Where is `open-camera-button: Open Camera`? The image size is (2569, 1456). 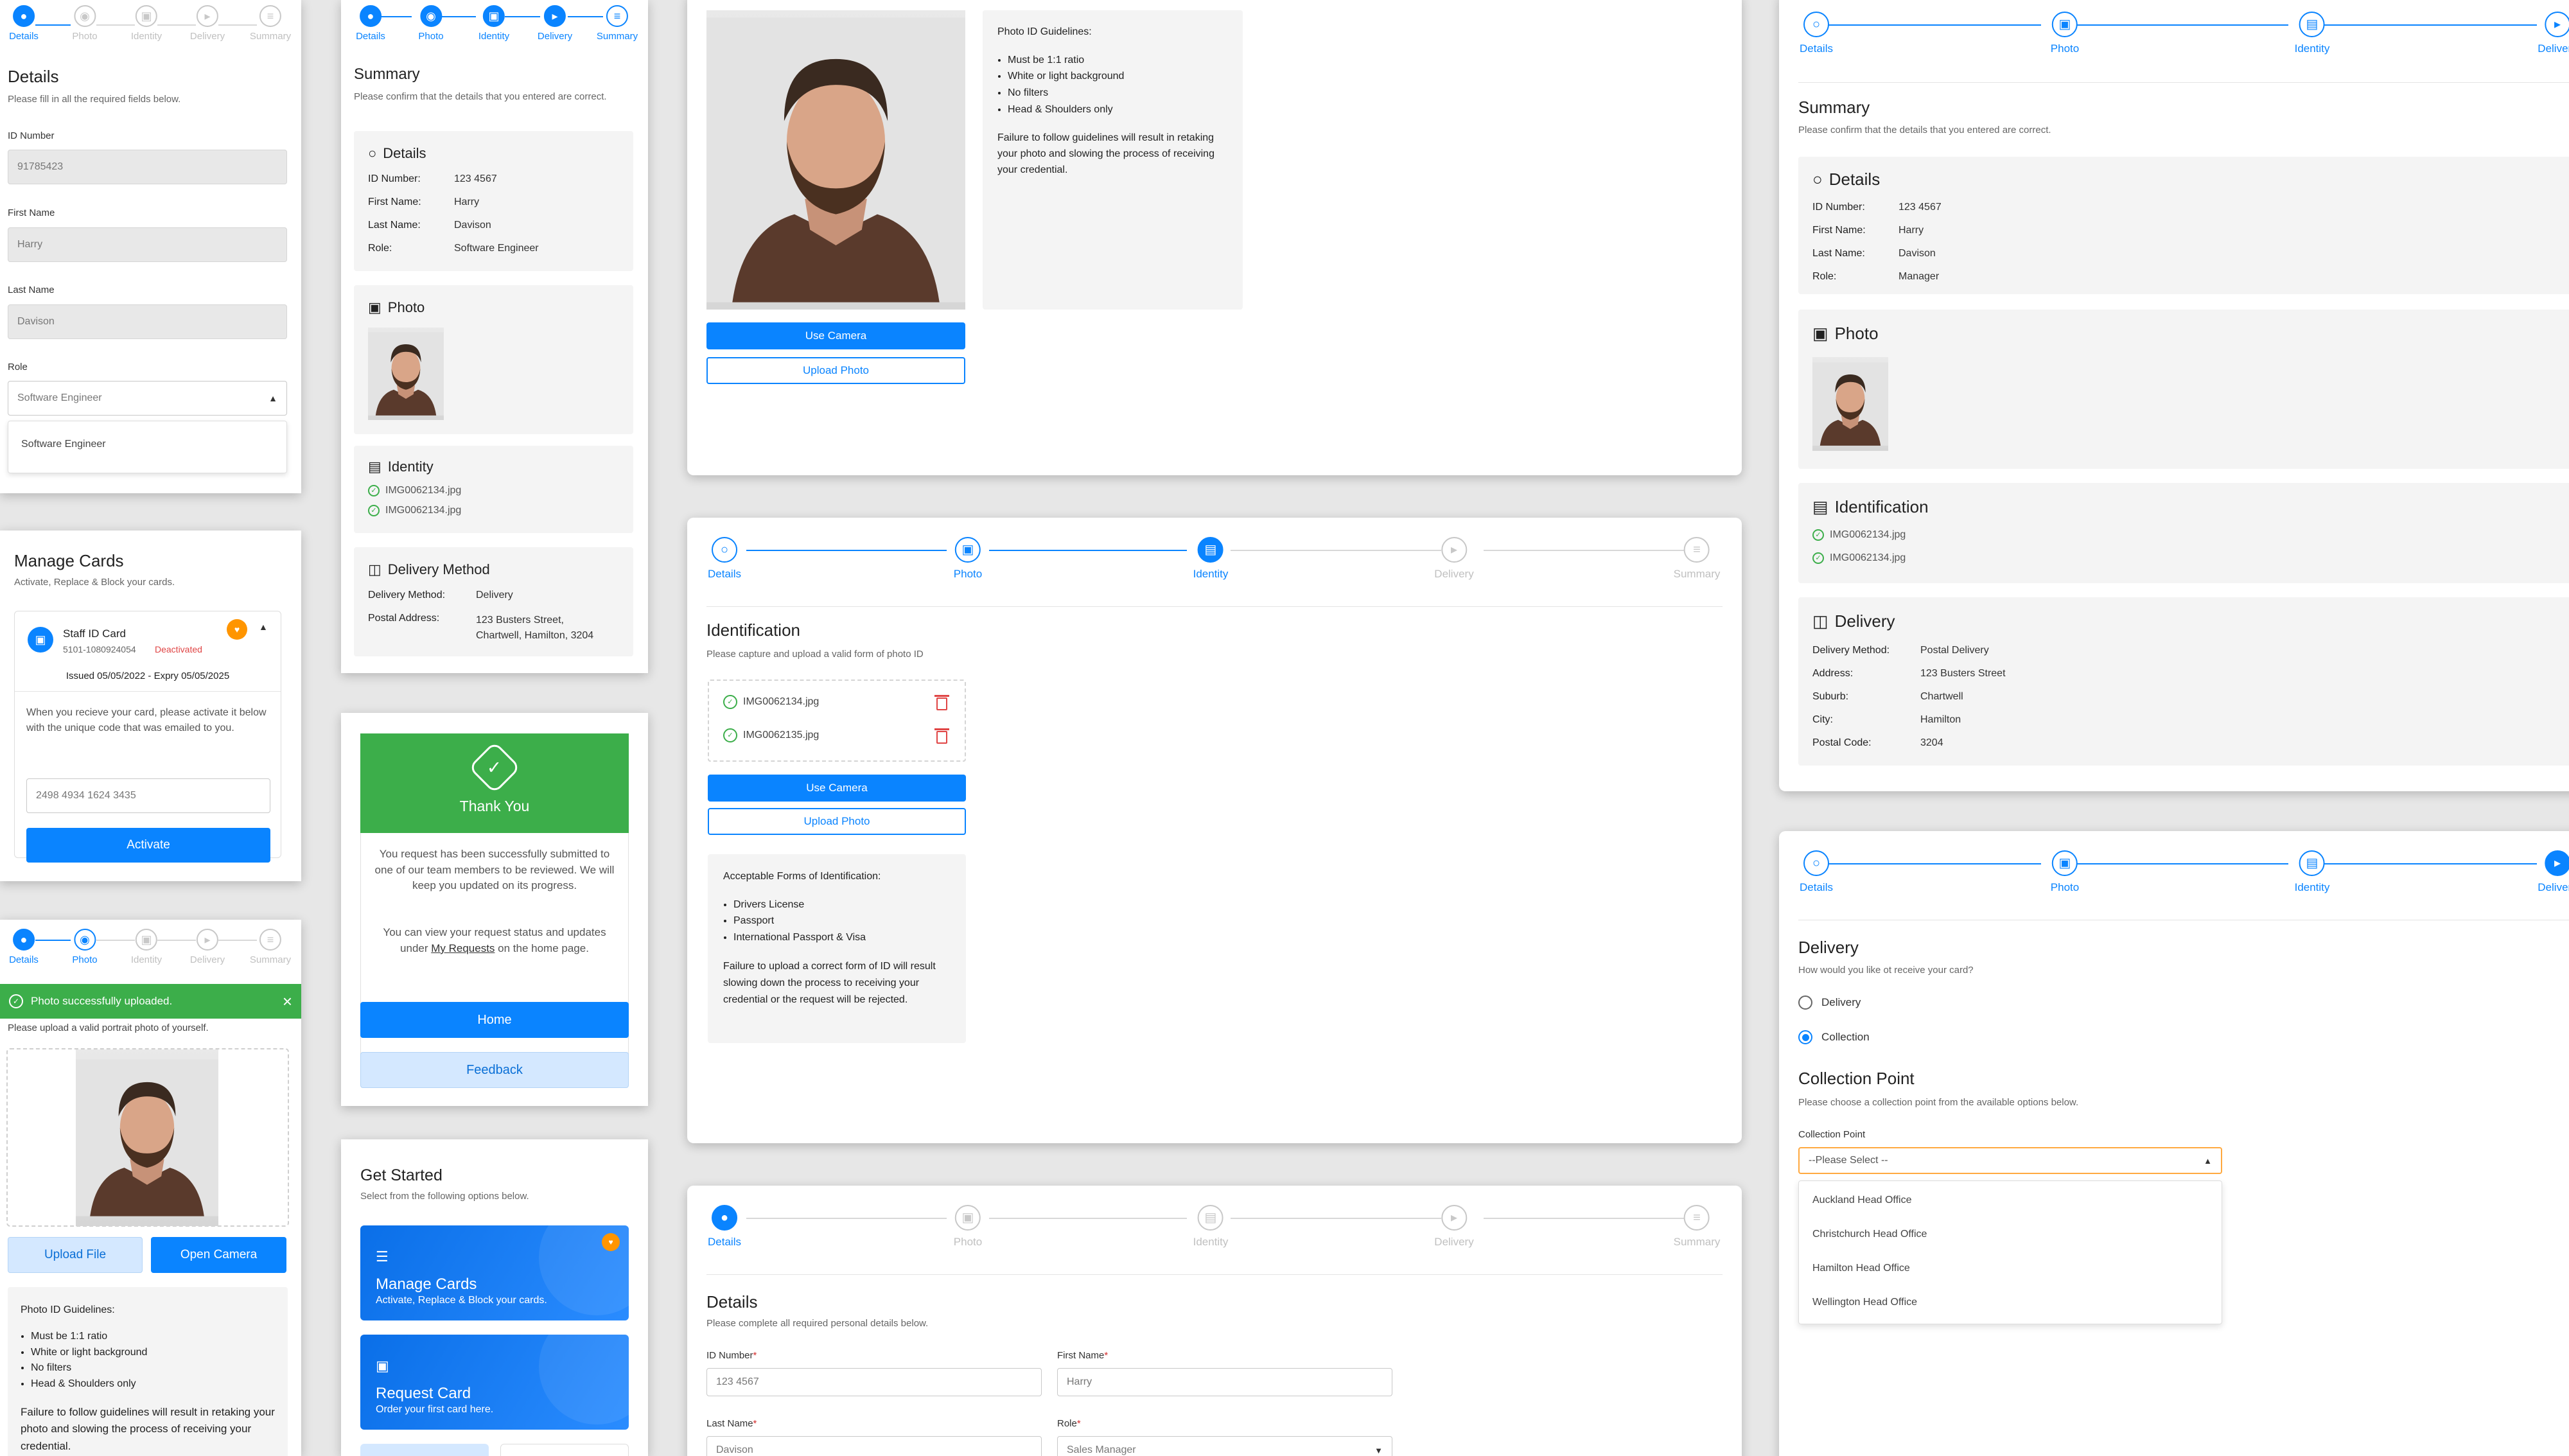 open-camera-button: Open Camera is located at coordinates (219, 1255).